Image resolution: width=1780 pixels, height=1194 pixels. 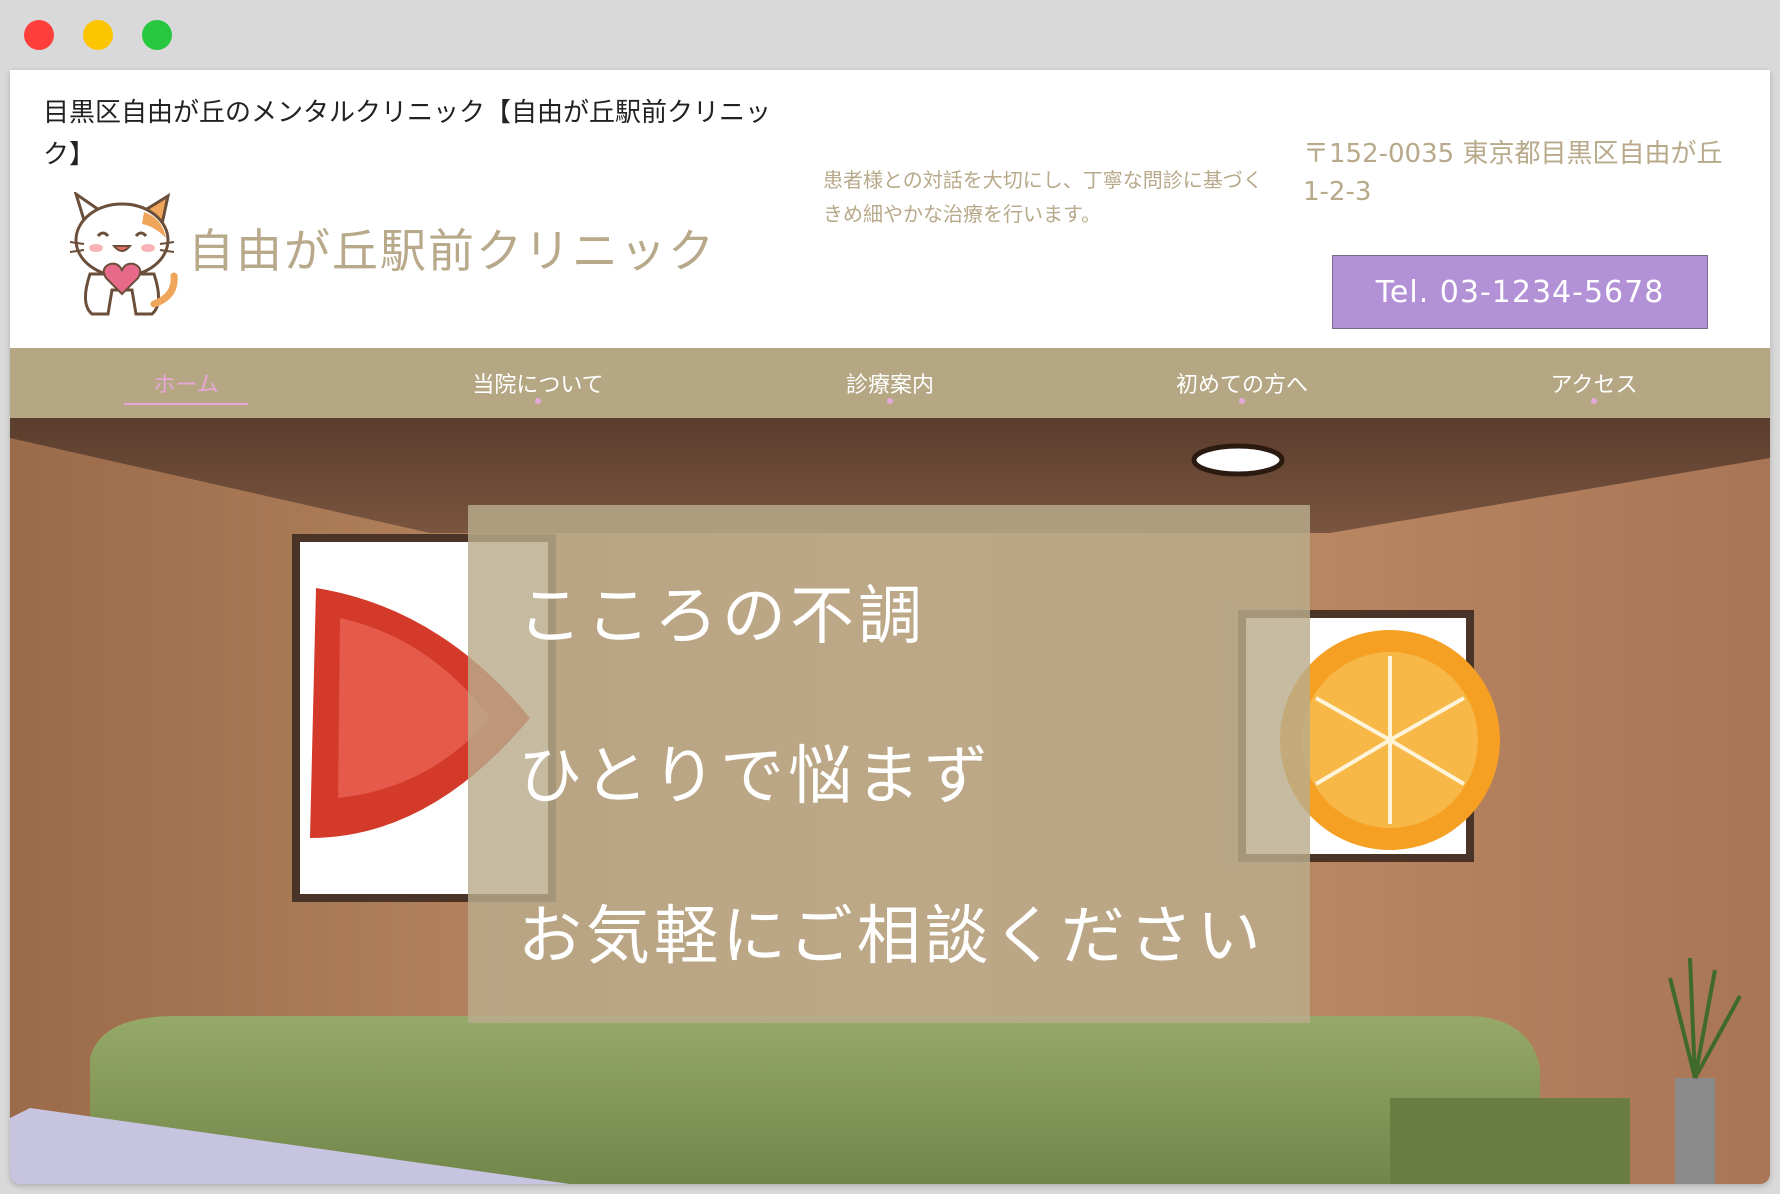 What do you see at coordinates (407, 134) in the screenshot?
I see `site-title: 目黒区自由が丘のメンタルクリニック【自由が丘駅前クリニック】` at bounding box center [407, 134].